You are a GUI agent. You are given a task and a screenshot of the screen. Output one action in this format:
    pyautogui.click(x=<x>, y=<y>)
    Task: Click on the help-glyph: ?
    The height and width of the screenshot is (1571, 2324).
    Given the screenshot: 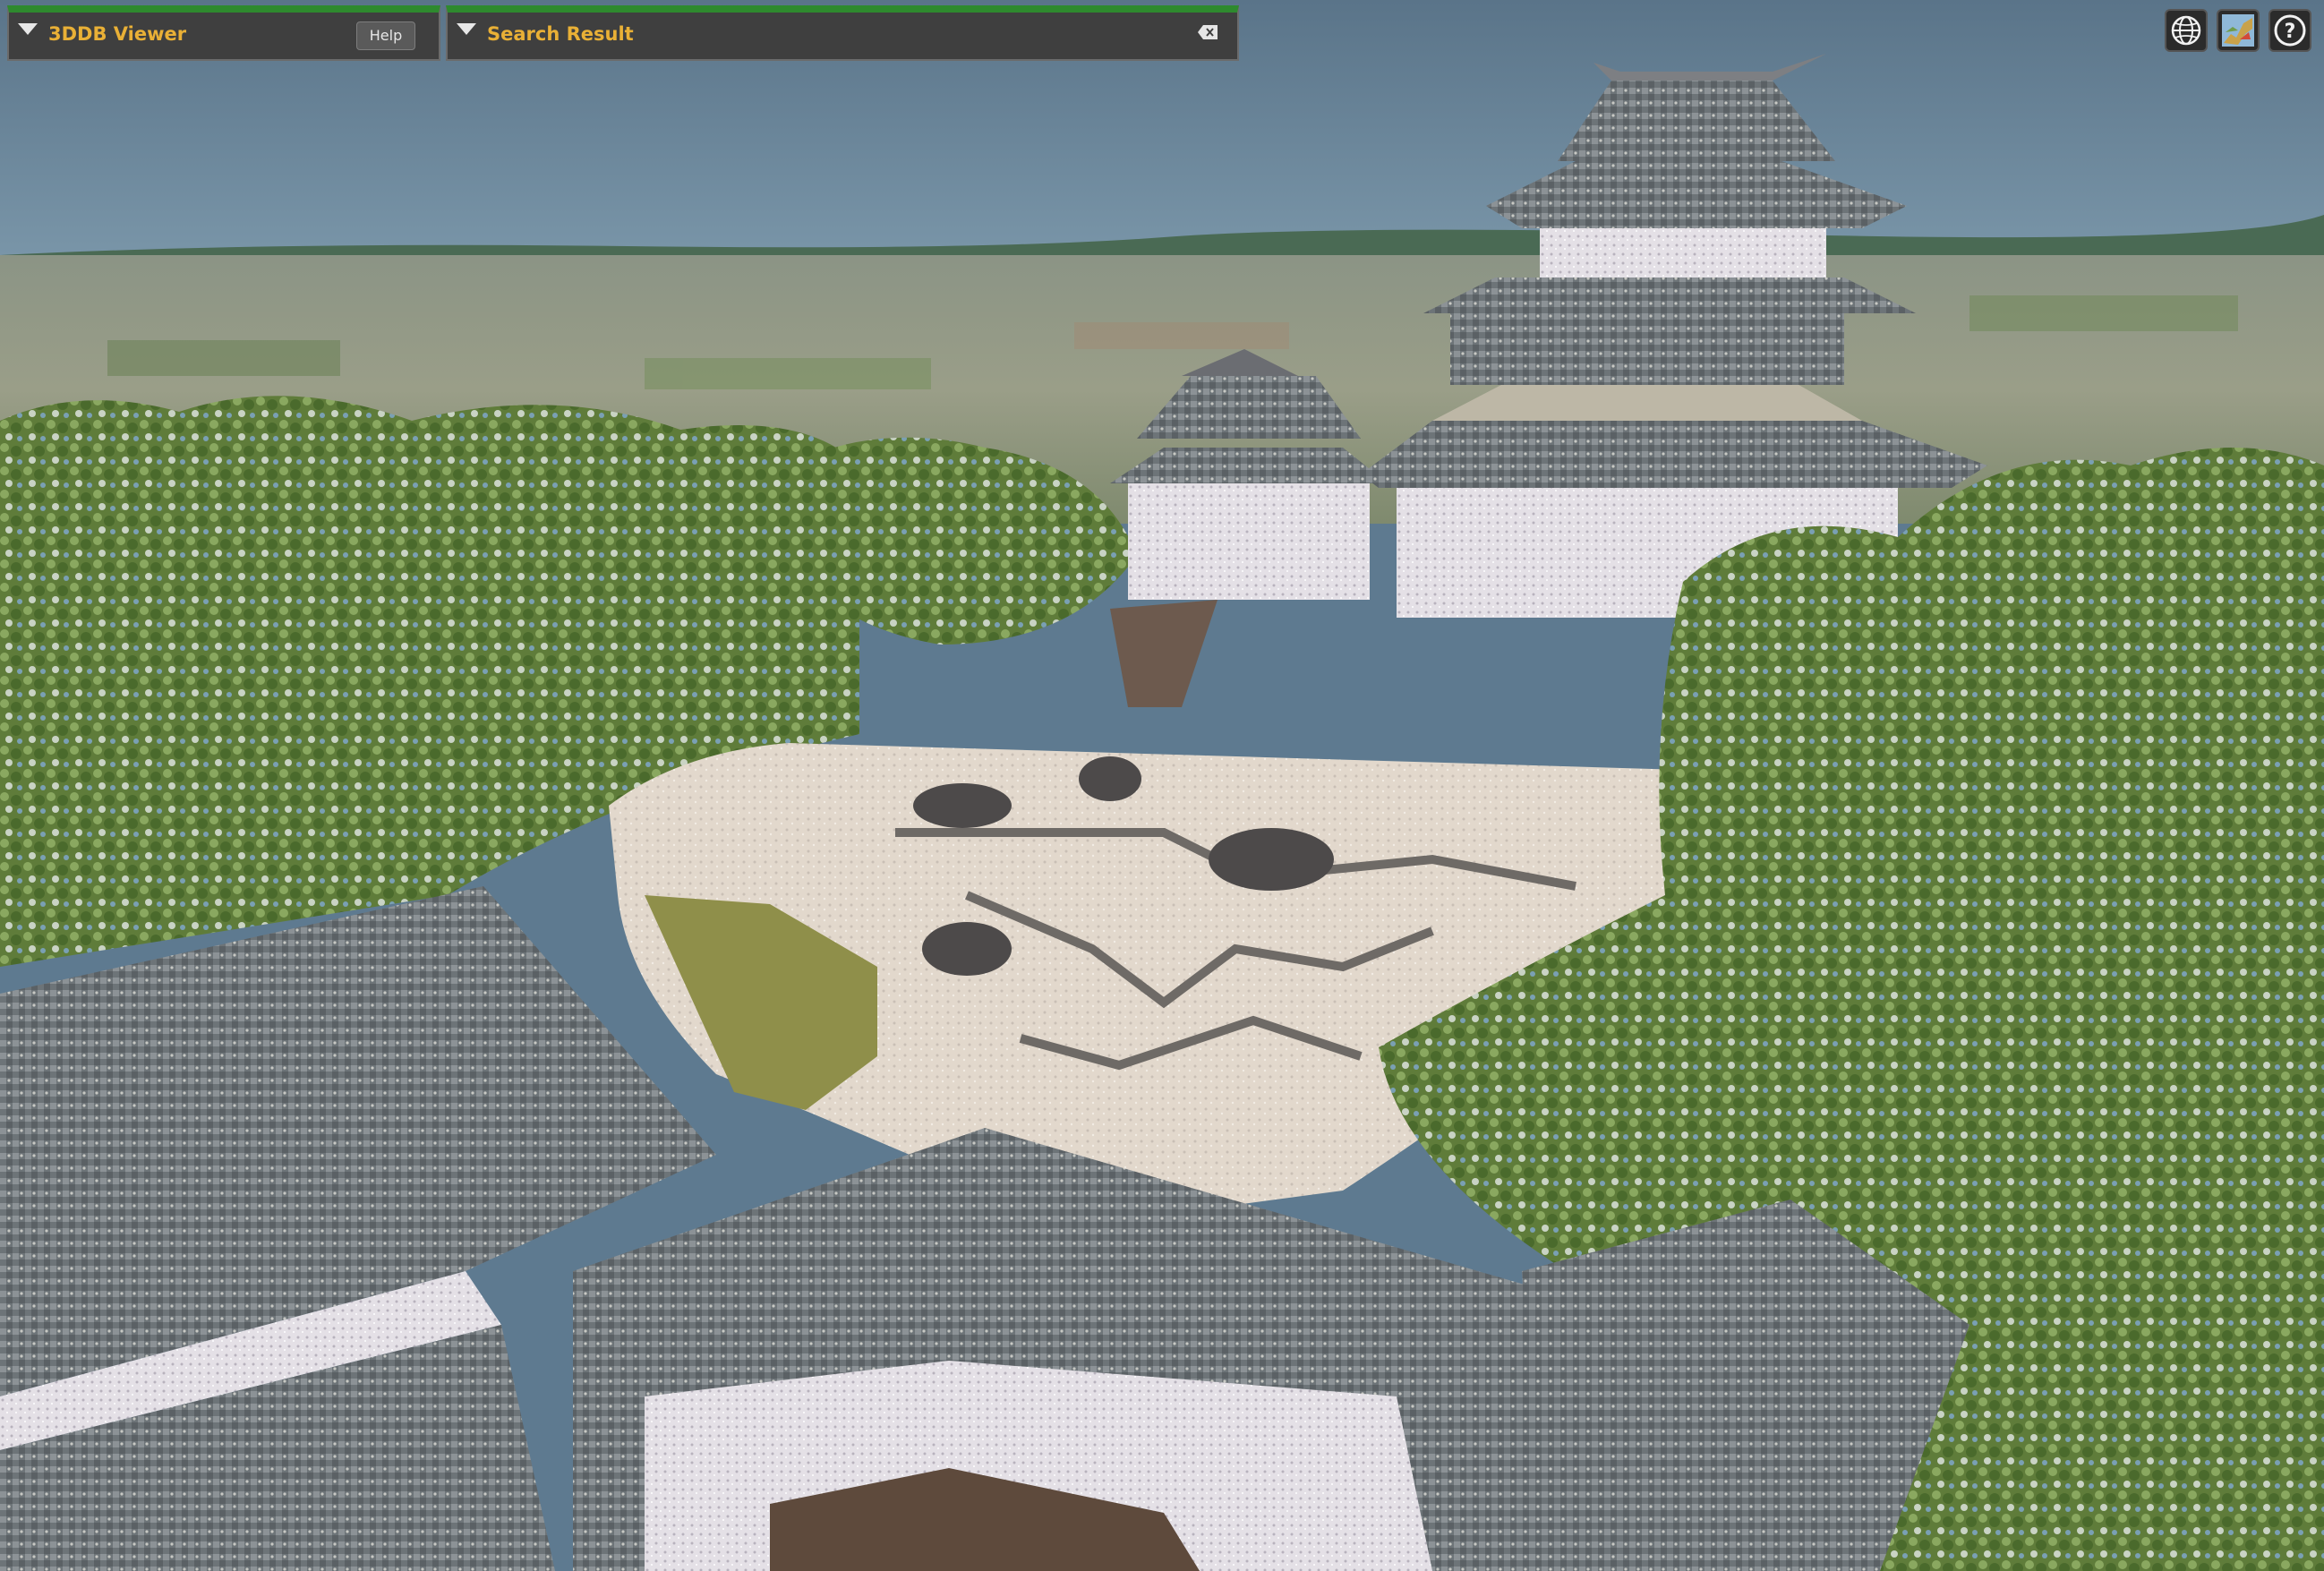 What is the action you would take?
    pyautogui.click(x=2290, y=32)
    